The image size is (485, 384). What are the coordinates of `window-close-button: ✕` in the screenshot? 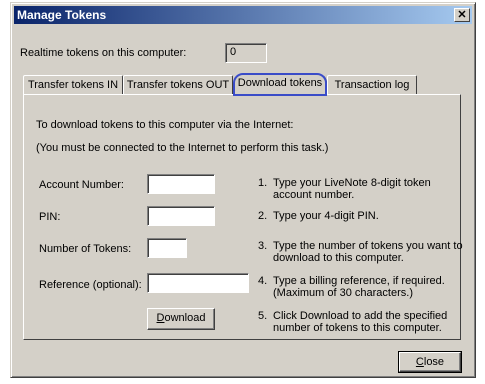 It's located at (462, 15).